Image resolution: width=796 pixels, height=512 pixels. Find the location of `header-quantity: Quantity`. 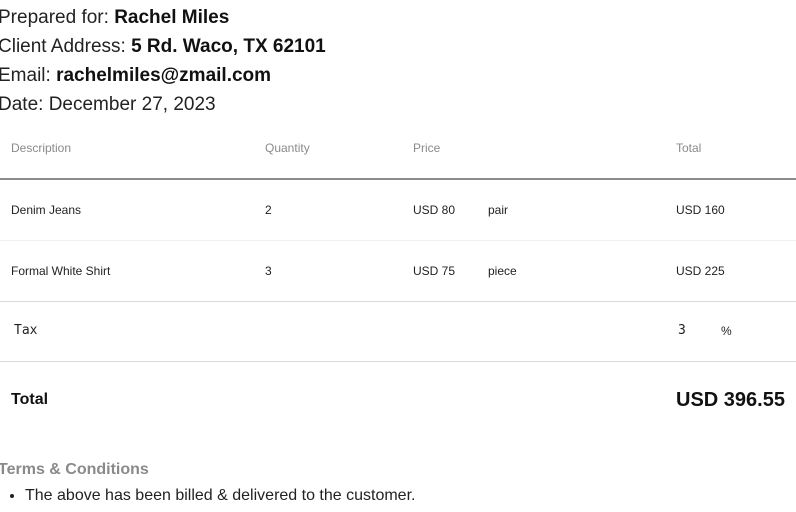

header-quantity: Quantity is located at coordinates (328, 149).